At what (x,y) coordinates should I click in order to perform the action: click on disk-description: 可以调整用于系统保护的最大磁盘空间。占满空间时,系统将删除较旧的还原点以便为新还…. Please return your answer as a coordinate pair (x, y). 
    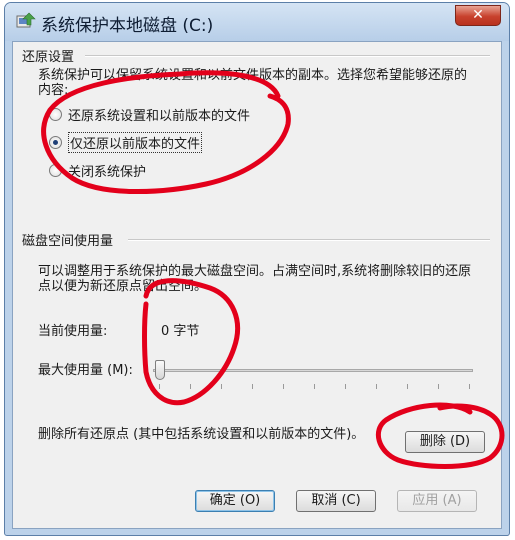
    Looking at the image, I should click on (255, 279).